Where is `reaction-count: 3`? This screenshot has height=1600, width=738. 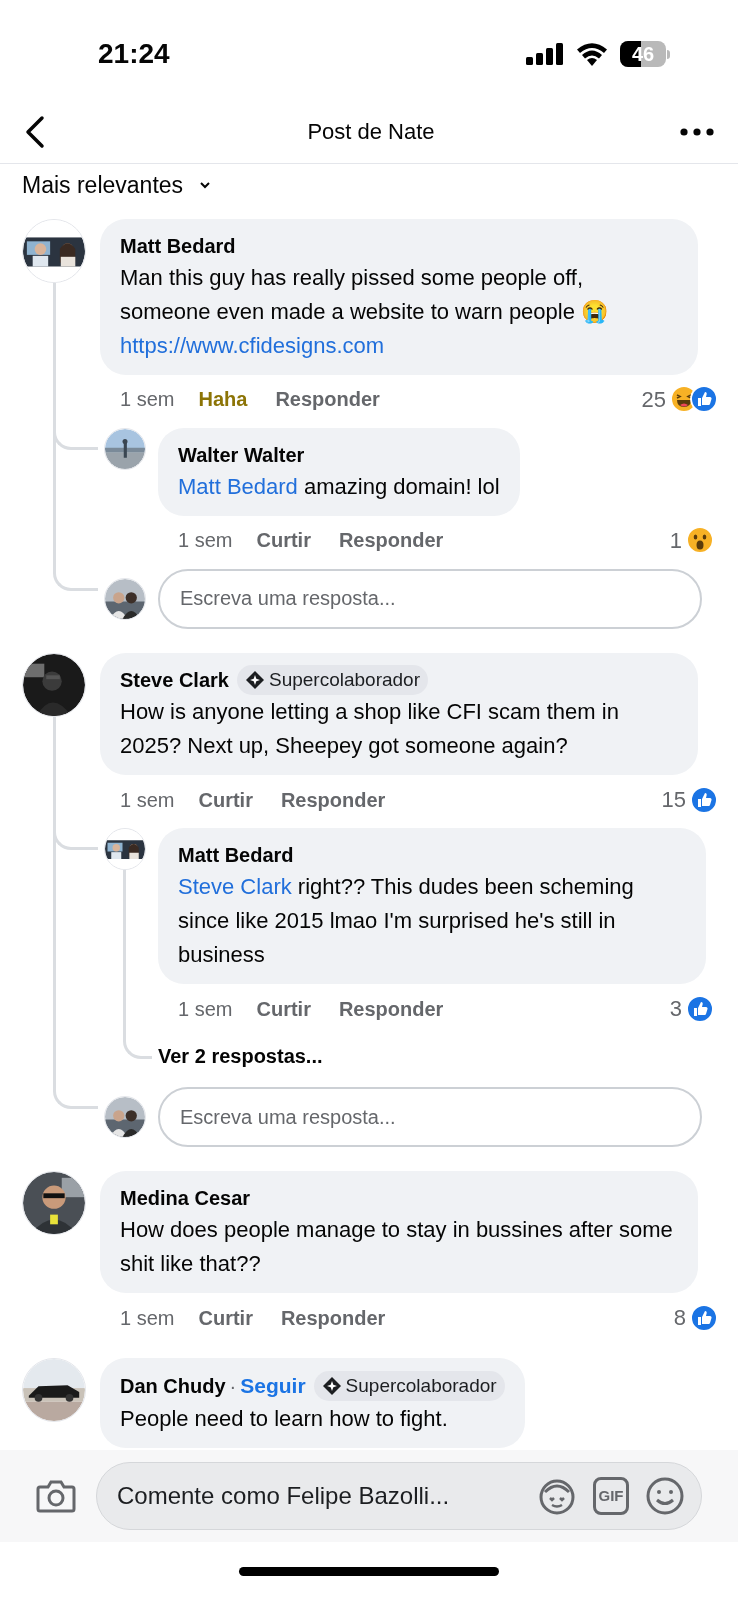
reaction-count: 3 is located at coordinates (675, 1009).